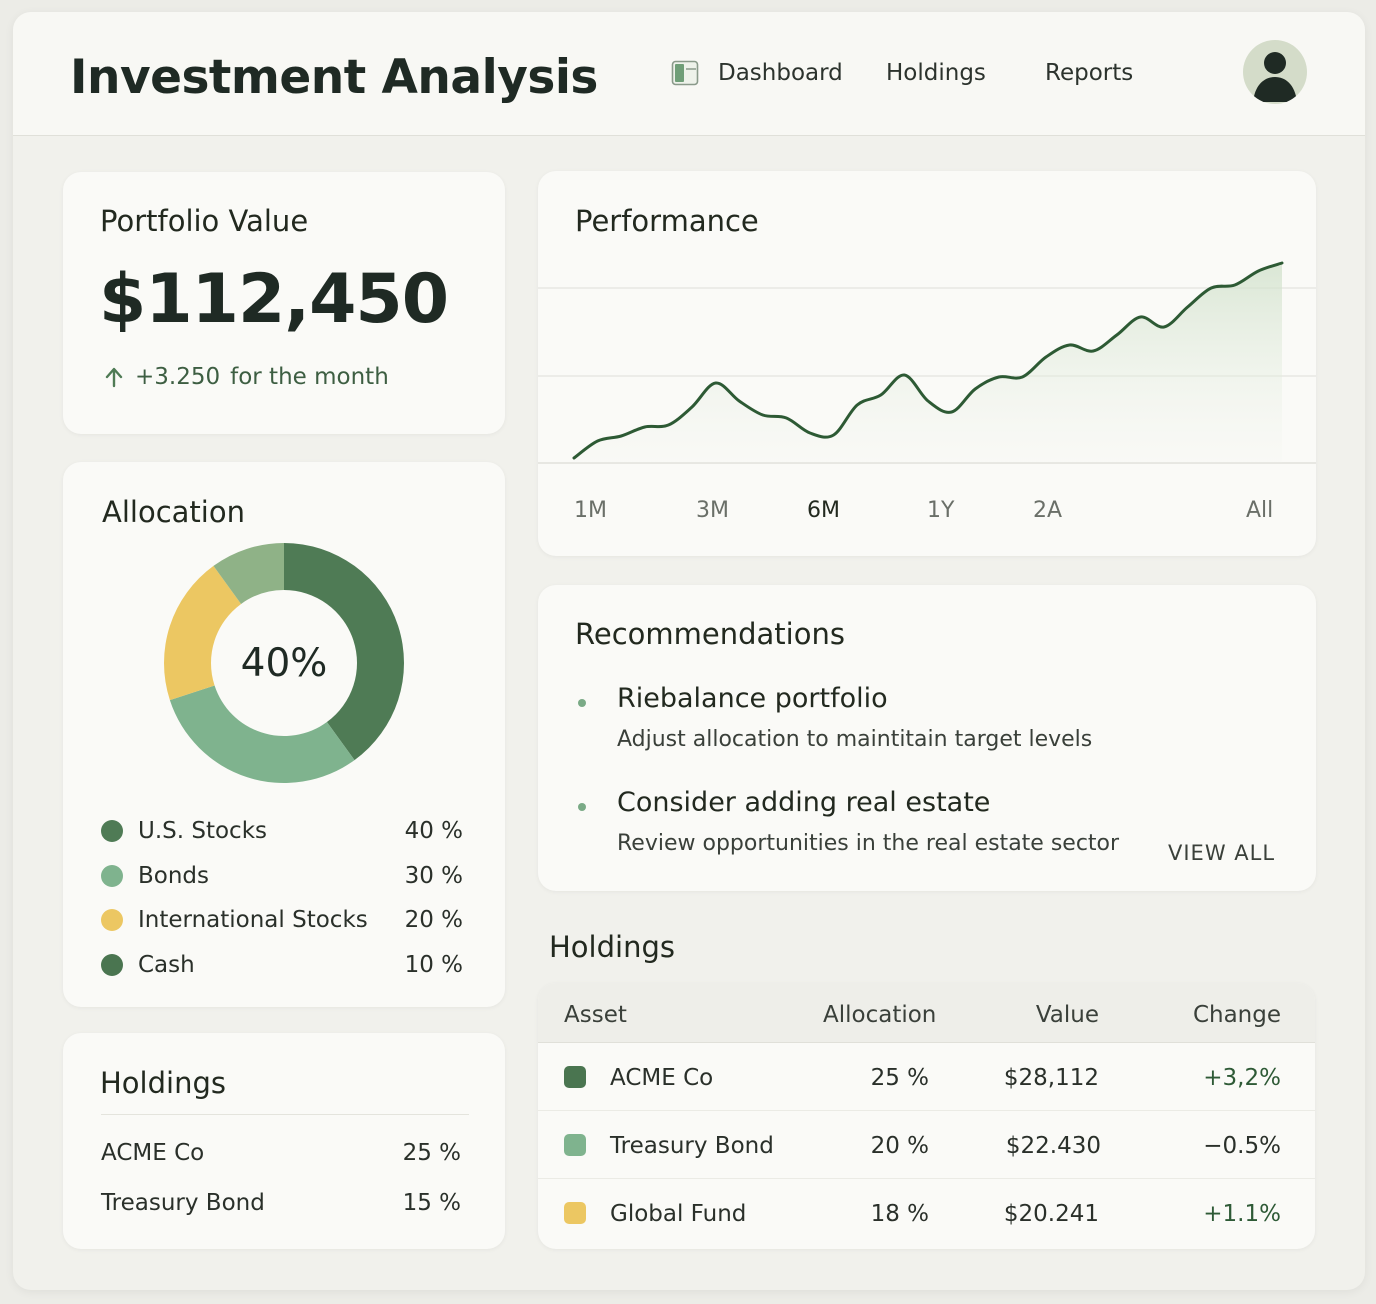  I want to click on asset-name: Treasury Bond, so click(692, 1146).